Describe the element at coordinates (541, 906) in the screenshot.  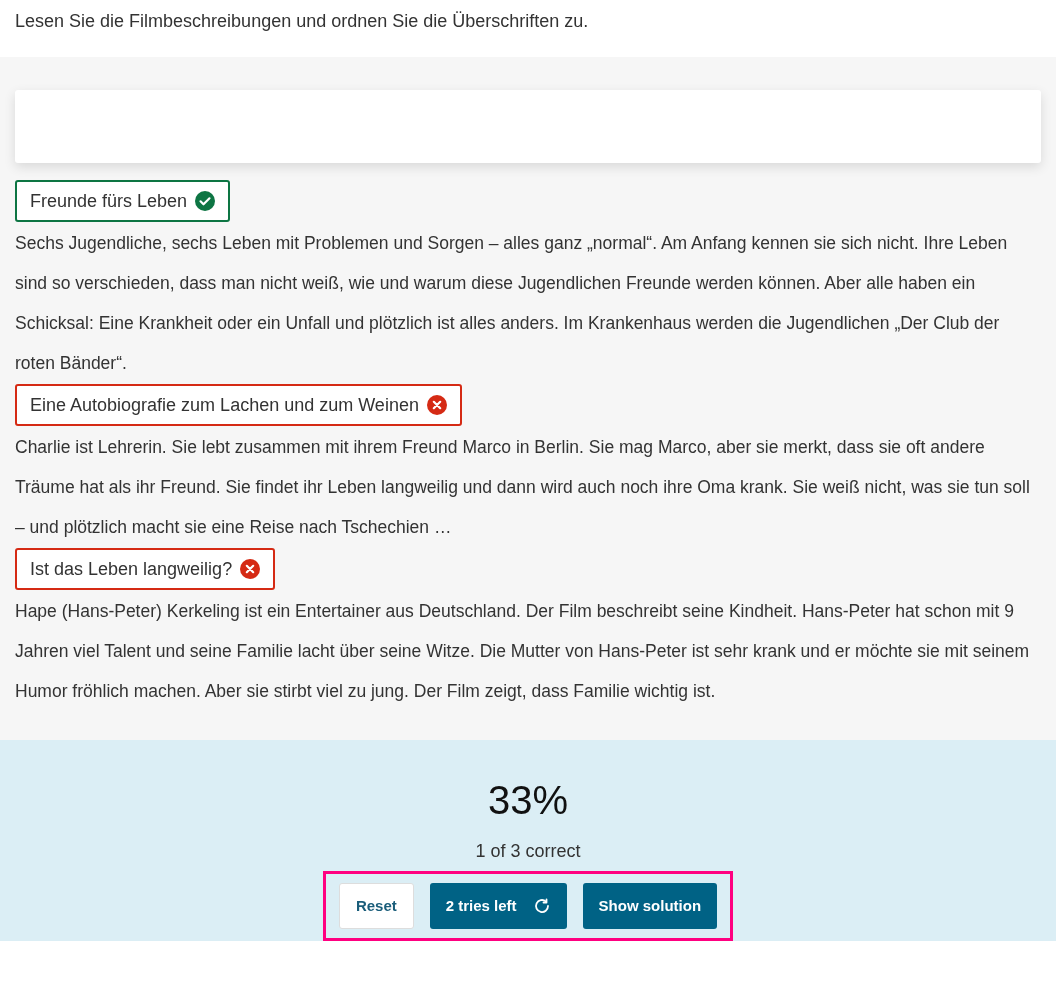
I see `refresh-icon` at that location.